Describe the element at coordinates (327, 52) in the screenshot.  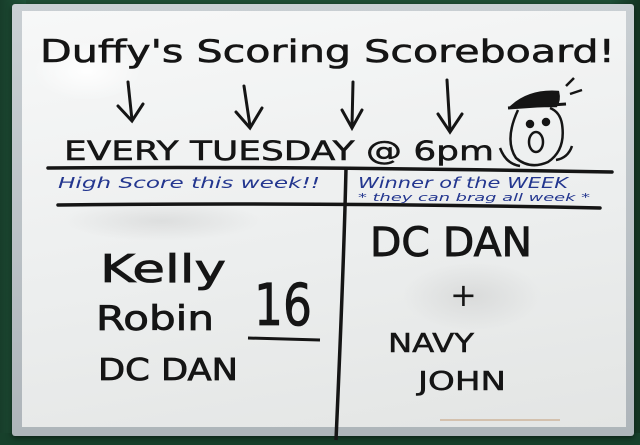
I see `board-title: Duffy's Scoring Scoreboard!` at that location.